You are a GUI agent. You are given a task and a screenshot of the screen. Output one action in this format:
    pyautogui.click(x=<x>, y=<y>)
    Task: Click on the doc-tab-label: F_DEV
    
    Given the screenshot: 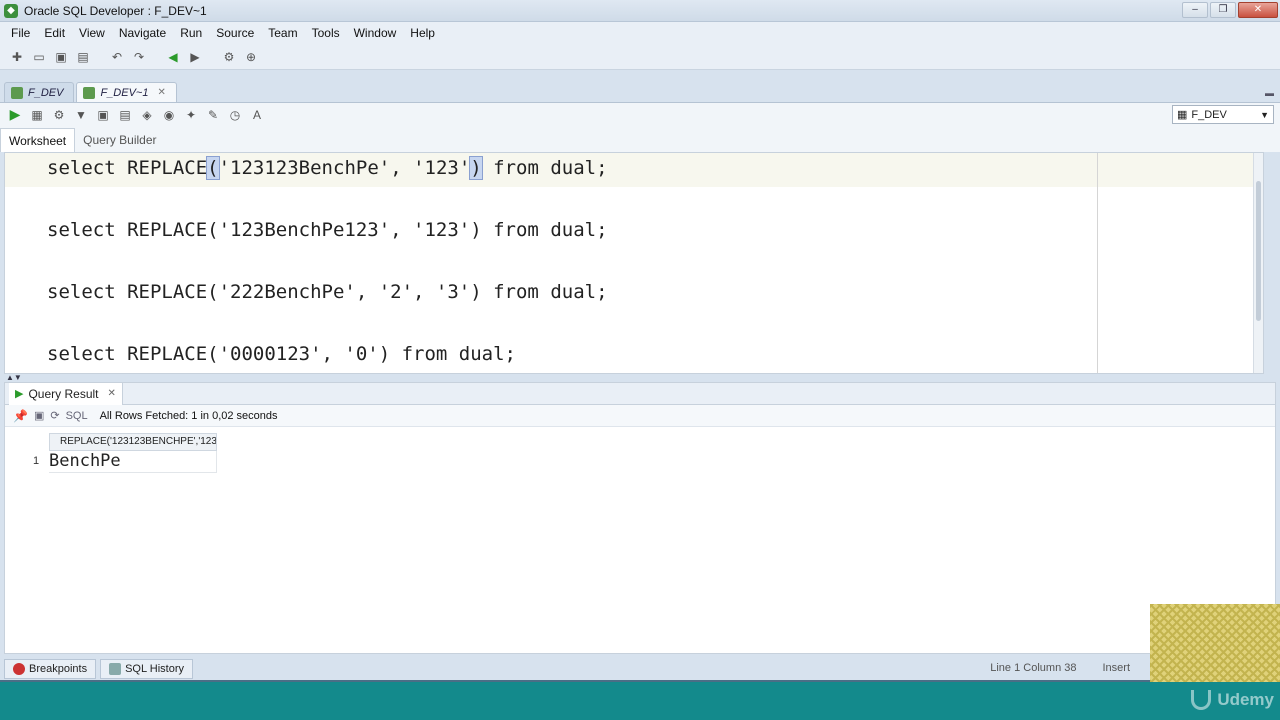 What is the action you would take?
    pyautogui.click(x=46, y=92)
    